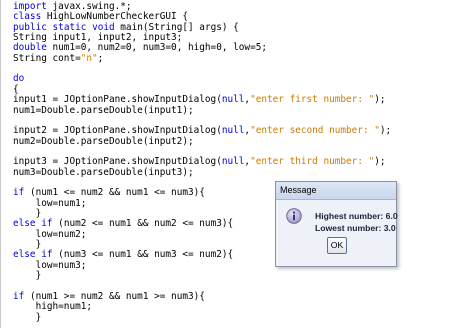 This screenshot has height=328, width=474. What do you see at coordinates (294, 216) in the screenshot?
I see `info-icon` at bounding box center [294, 216].